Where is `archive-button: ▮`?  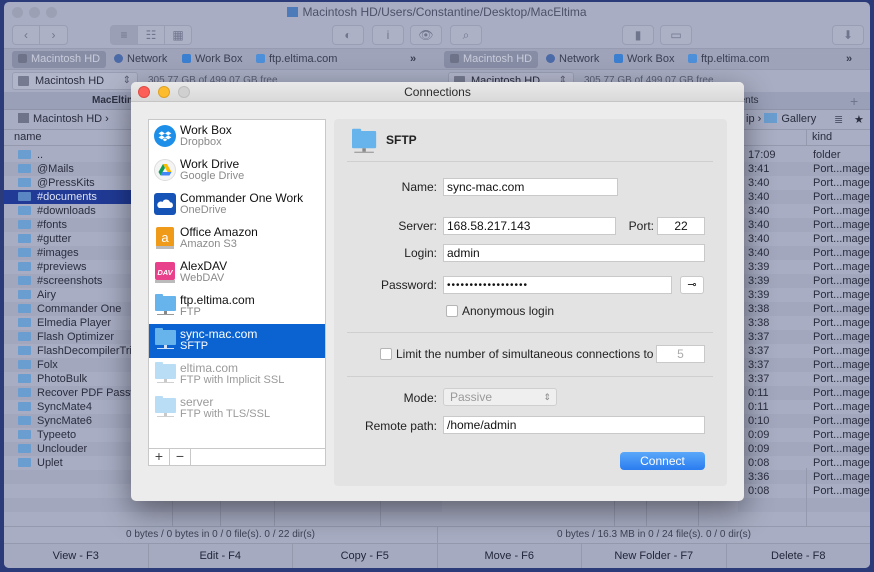
archive-button: ▮ is located at coordinates (638, 35).